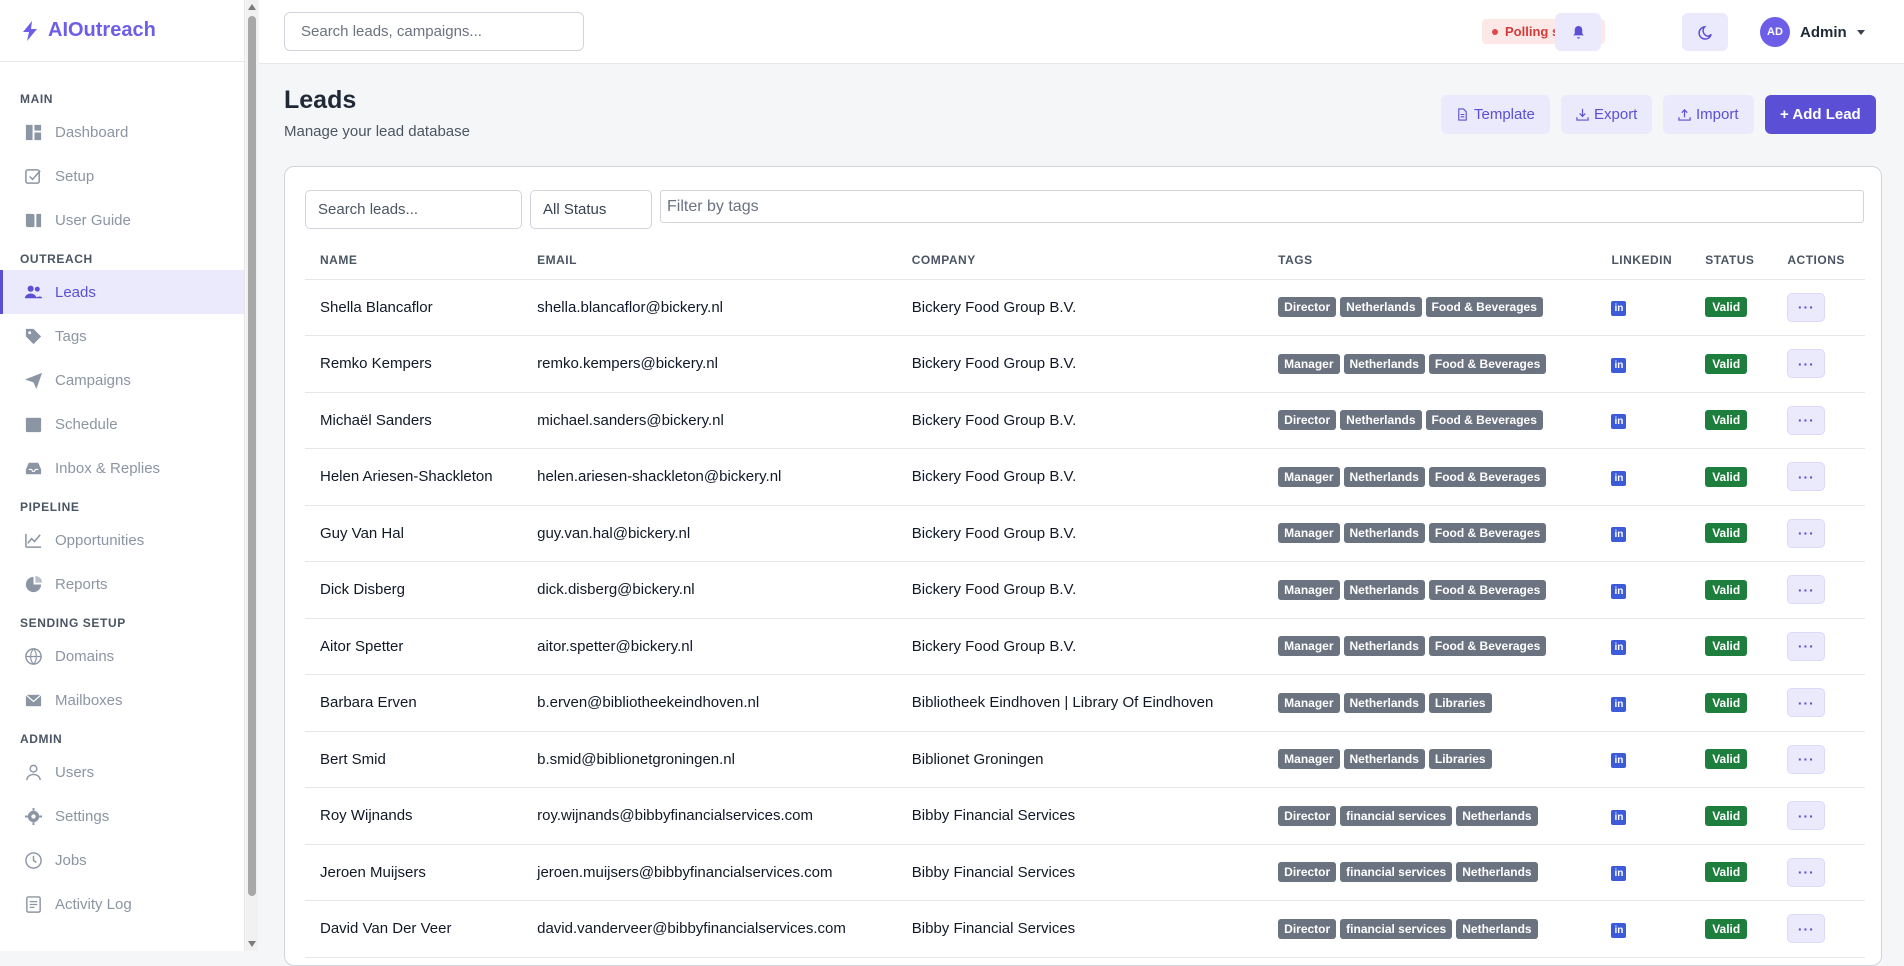 Image resolution: width=1904 pixels, height=966 pixels. I want to click on sidebar-item-activity-log: Activity Log, so click(122, 904).